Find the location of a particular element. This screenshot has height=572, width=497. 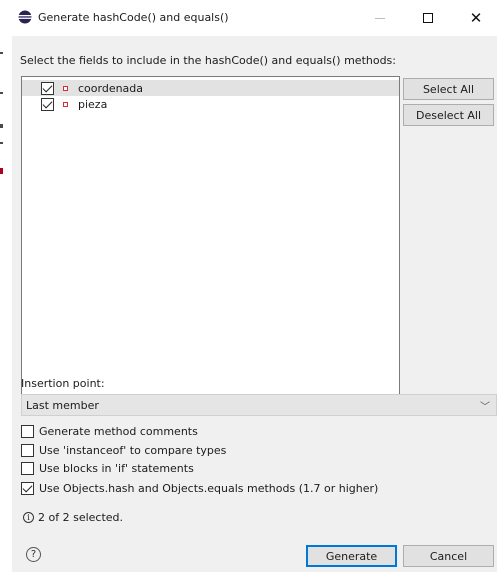

option-label: Use blocks in 'if' statements is located at coordinates (116, 468).